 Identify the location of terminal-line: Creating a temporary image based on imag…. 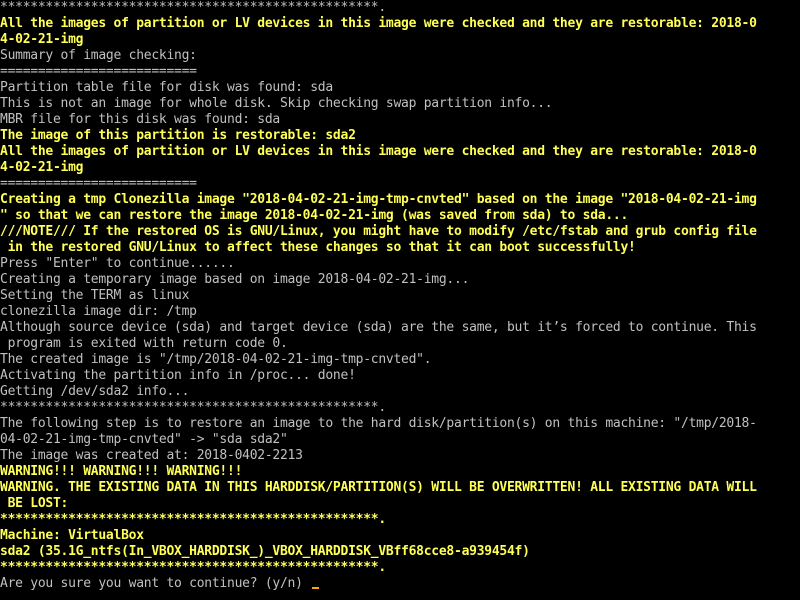
(235, 279).